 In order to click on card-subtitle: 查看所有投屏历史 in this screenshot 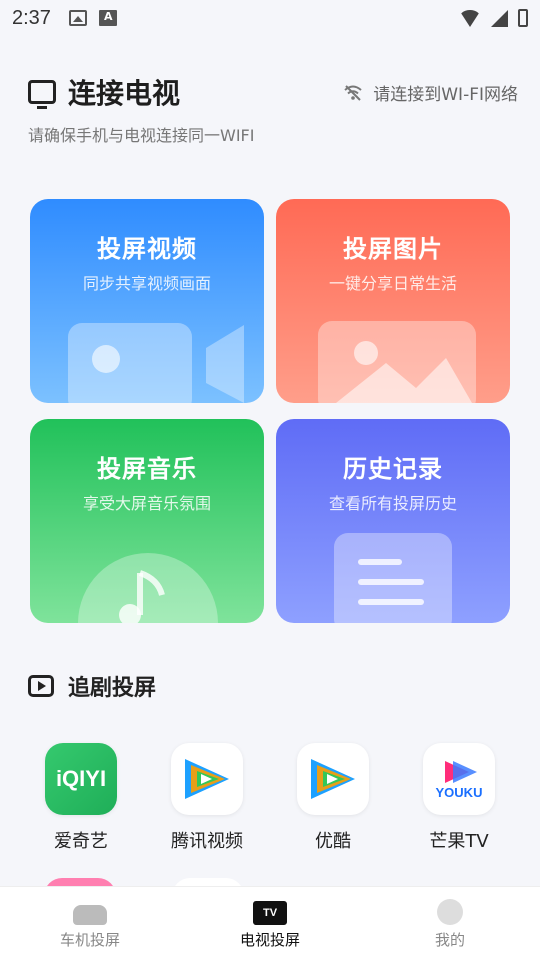, I will do `click(392, 503)`.